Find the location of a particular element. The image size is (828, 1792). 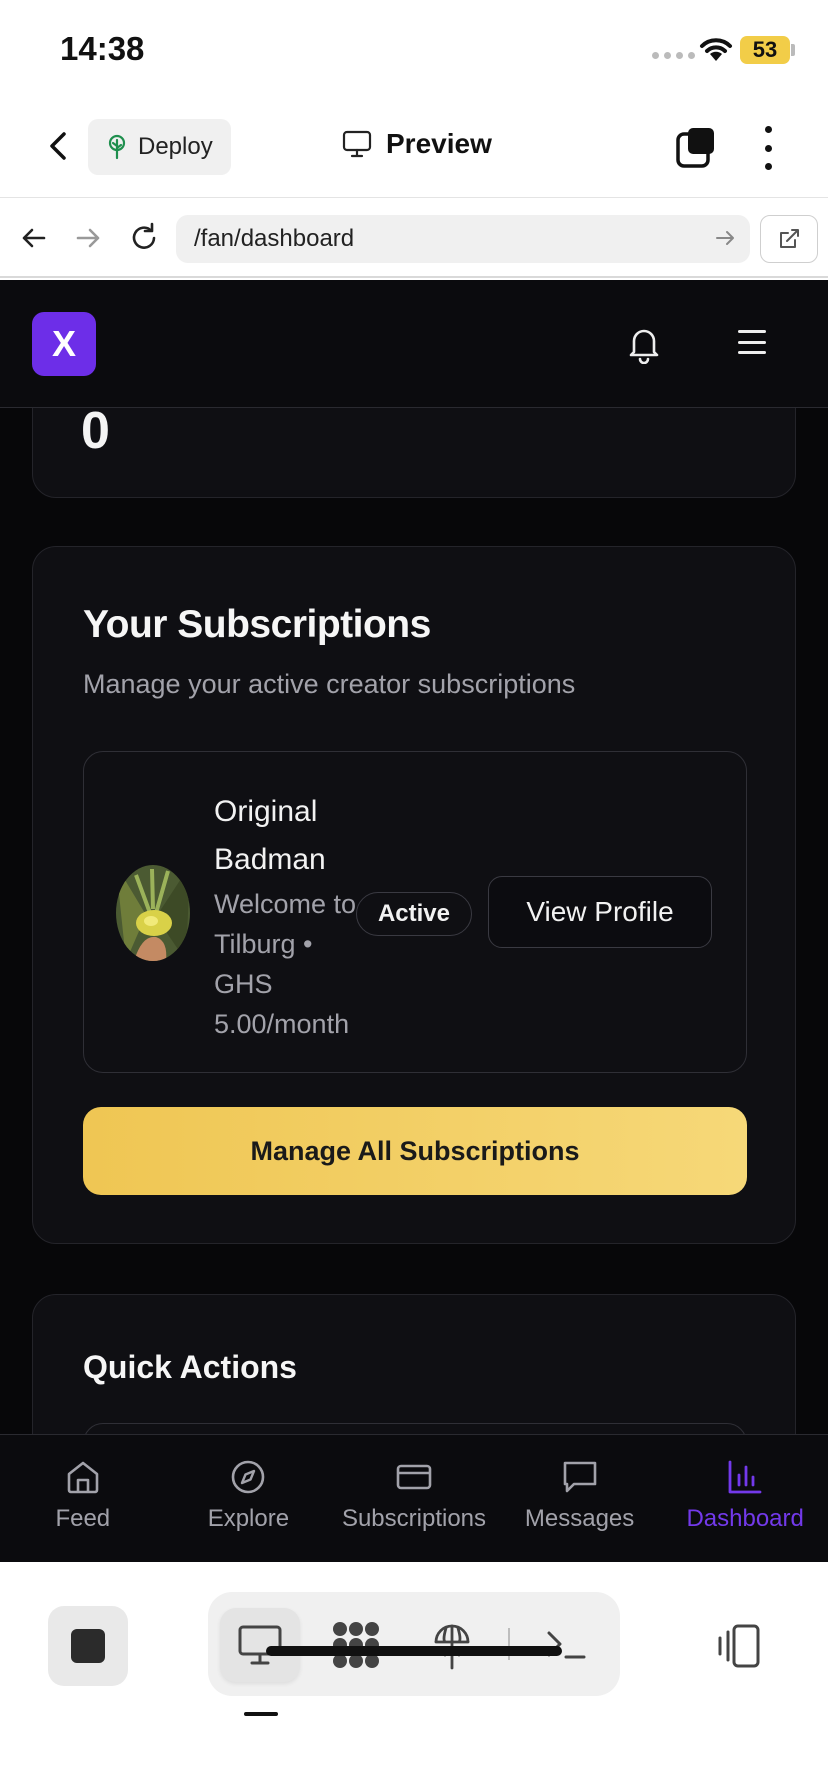

panel-toggle-icon is located at coordinates (740, 1646).